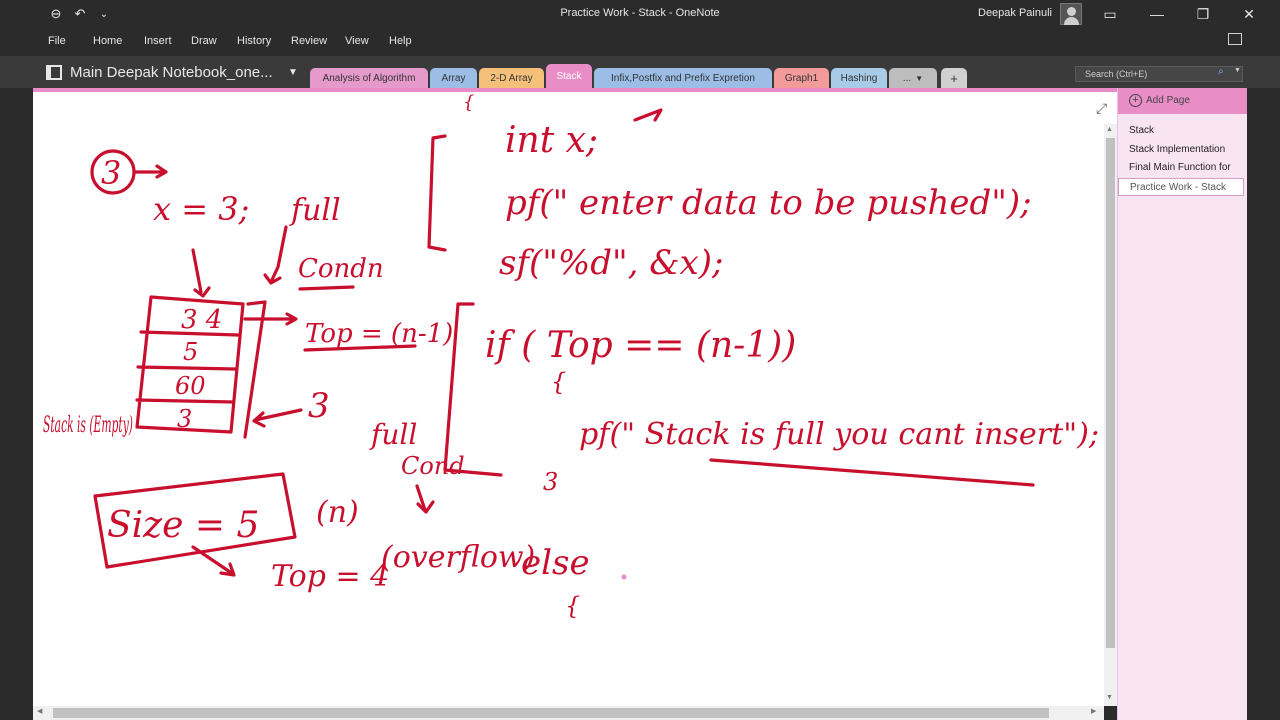 The height and width of the screenshot is (720, 1280). I want to click on add-page-button: + Add Page, so click(1183, 101).